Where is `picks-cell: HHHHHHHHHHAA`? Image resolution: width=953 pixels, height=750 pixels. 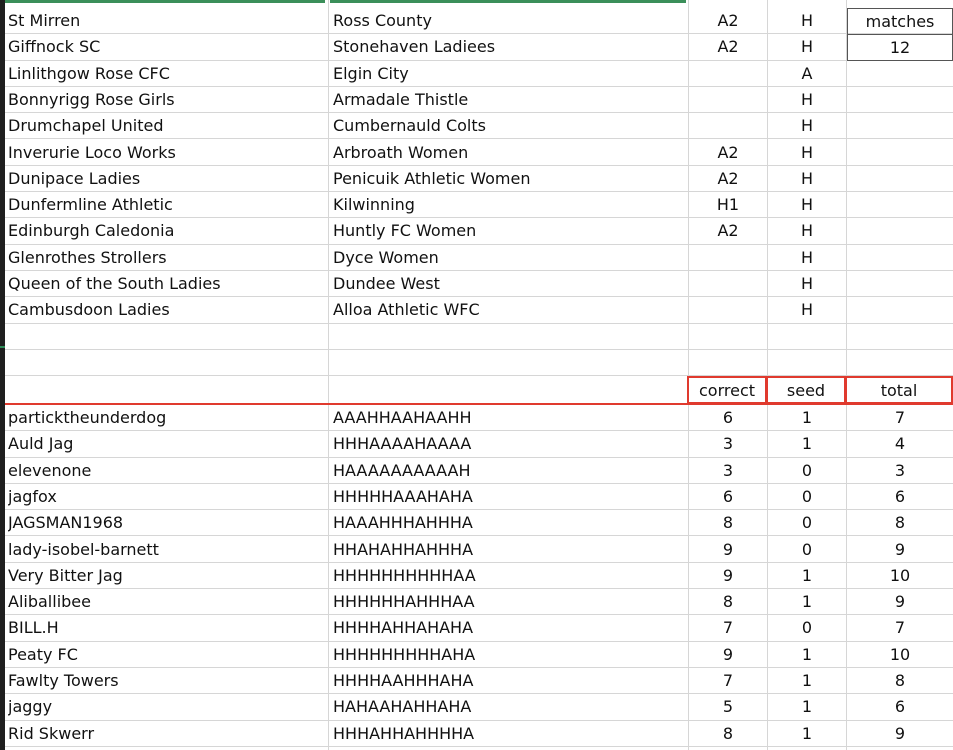 picks-cell: HHHHHHHHHHAA is located at coordinates (510, 576).